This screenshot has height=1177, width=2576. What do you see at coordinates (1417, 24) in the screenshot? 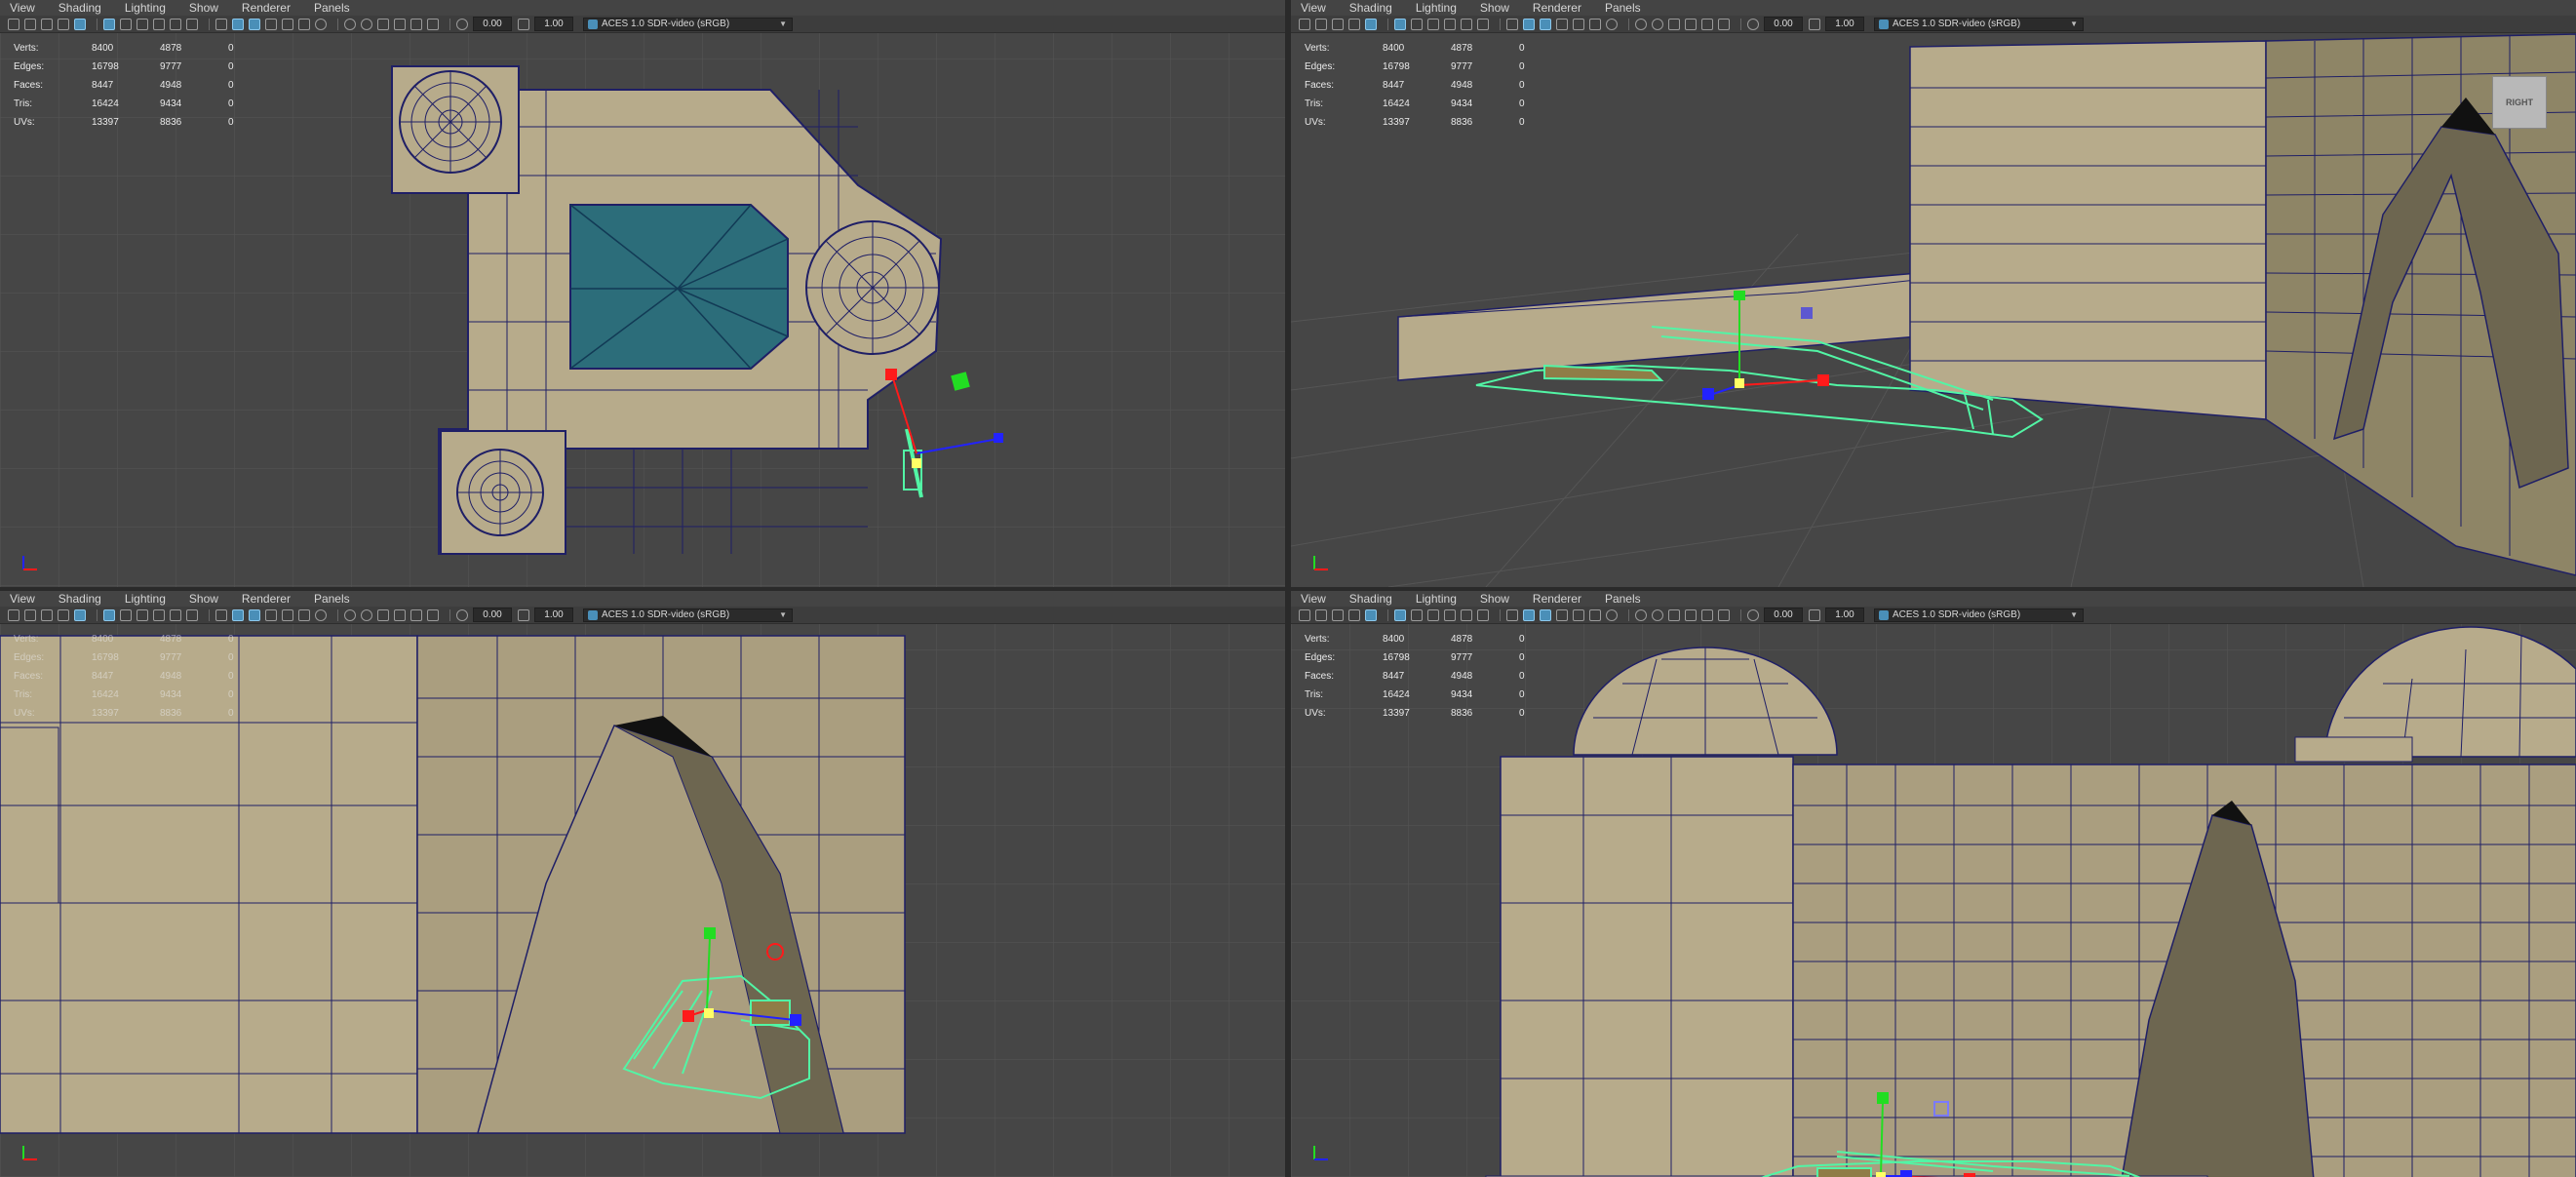
I see `film-gate-icon` at bounding box center [1417, 24].